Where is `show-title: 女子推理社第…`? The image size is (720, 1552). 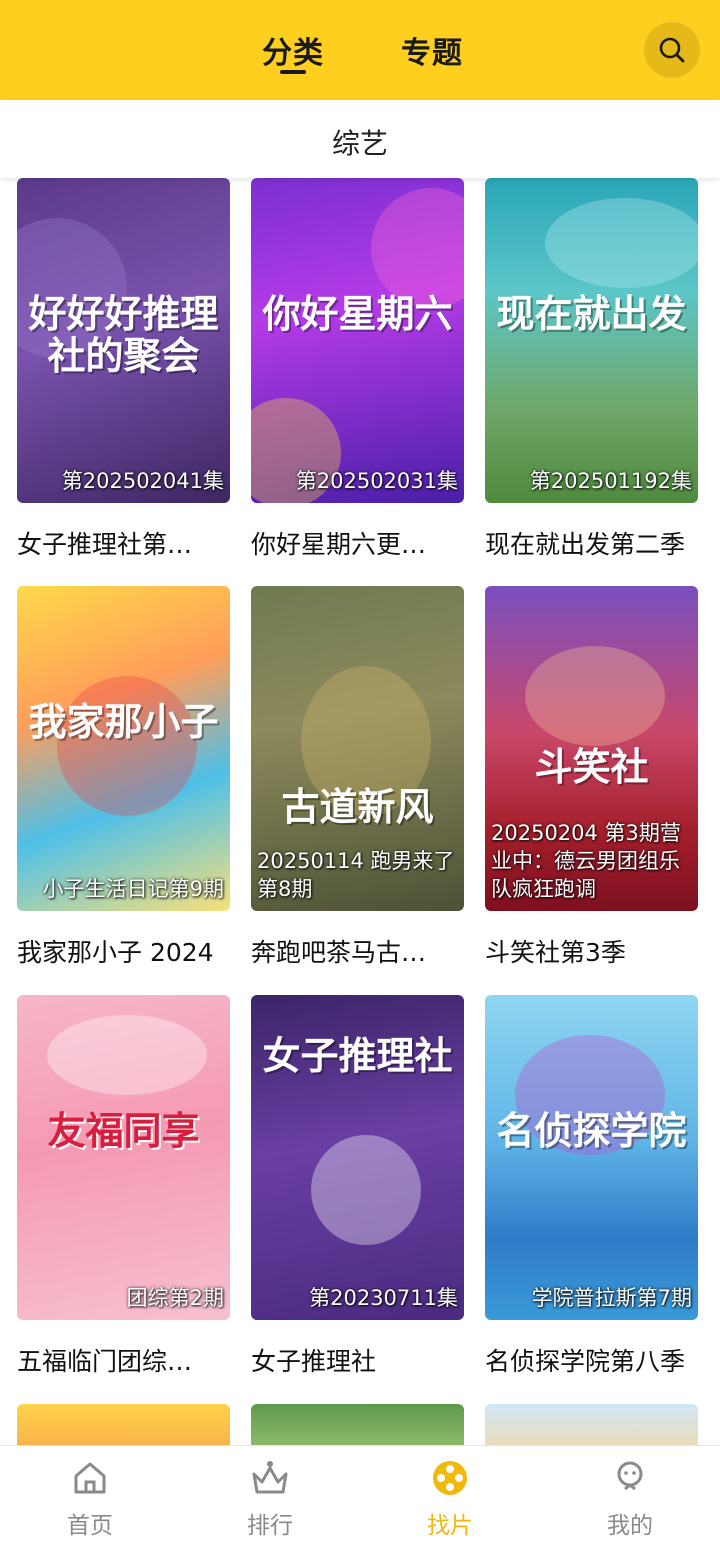
show-title: 女子推理社第… is located at coordinates (124, 543).